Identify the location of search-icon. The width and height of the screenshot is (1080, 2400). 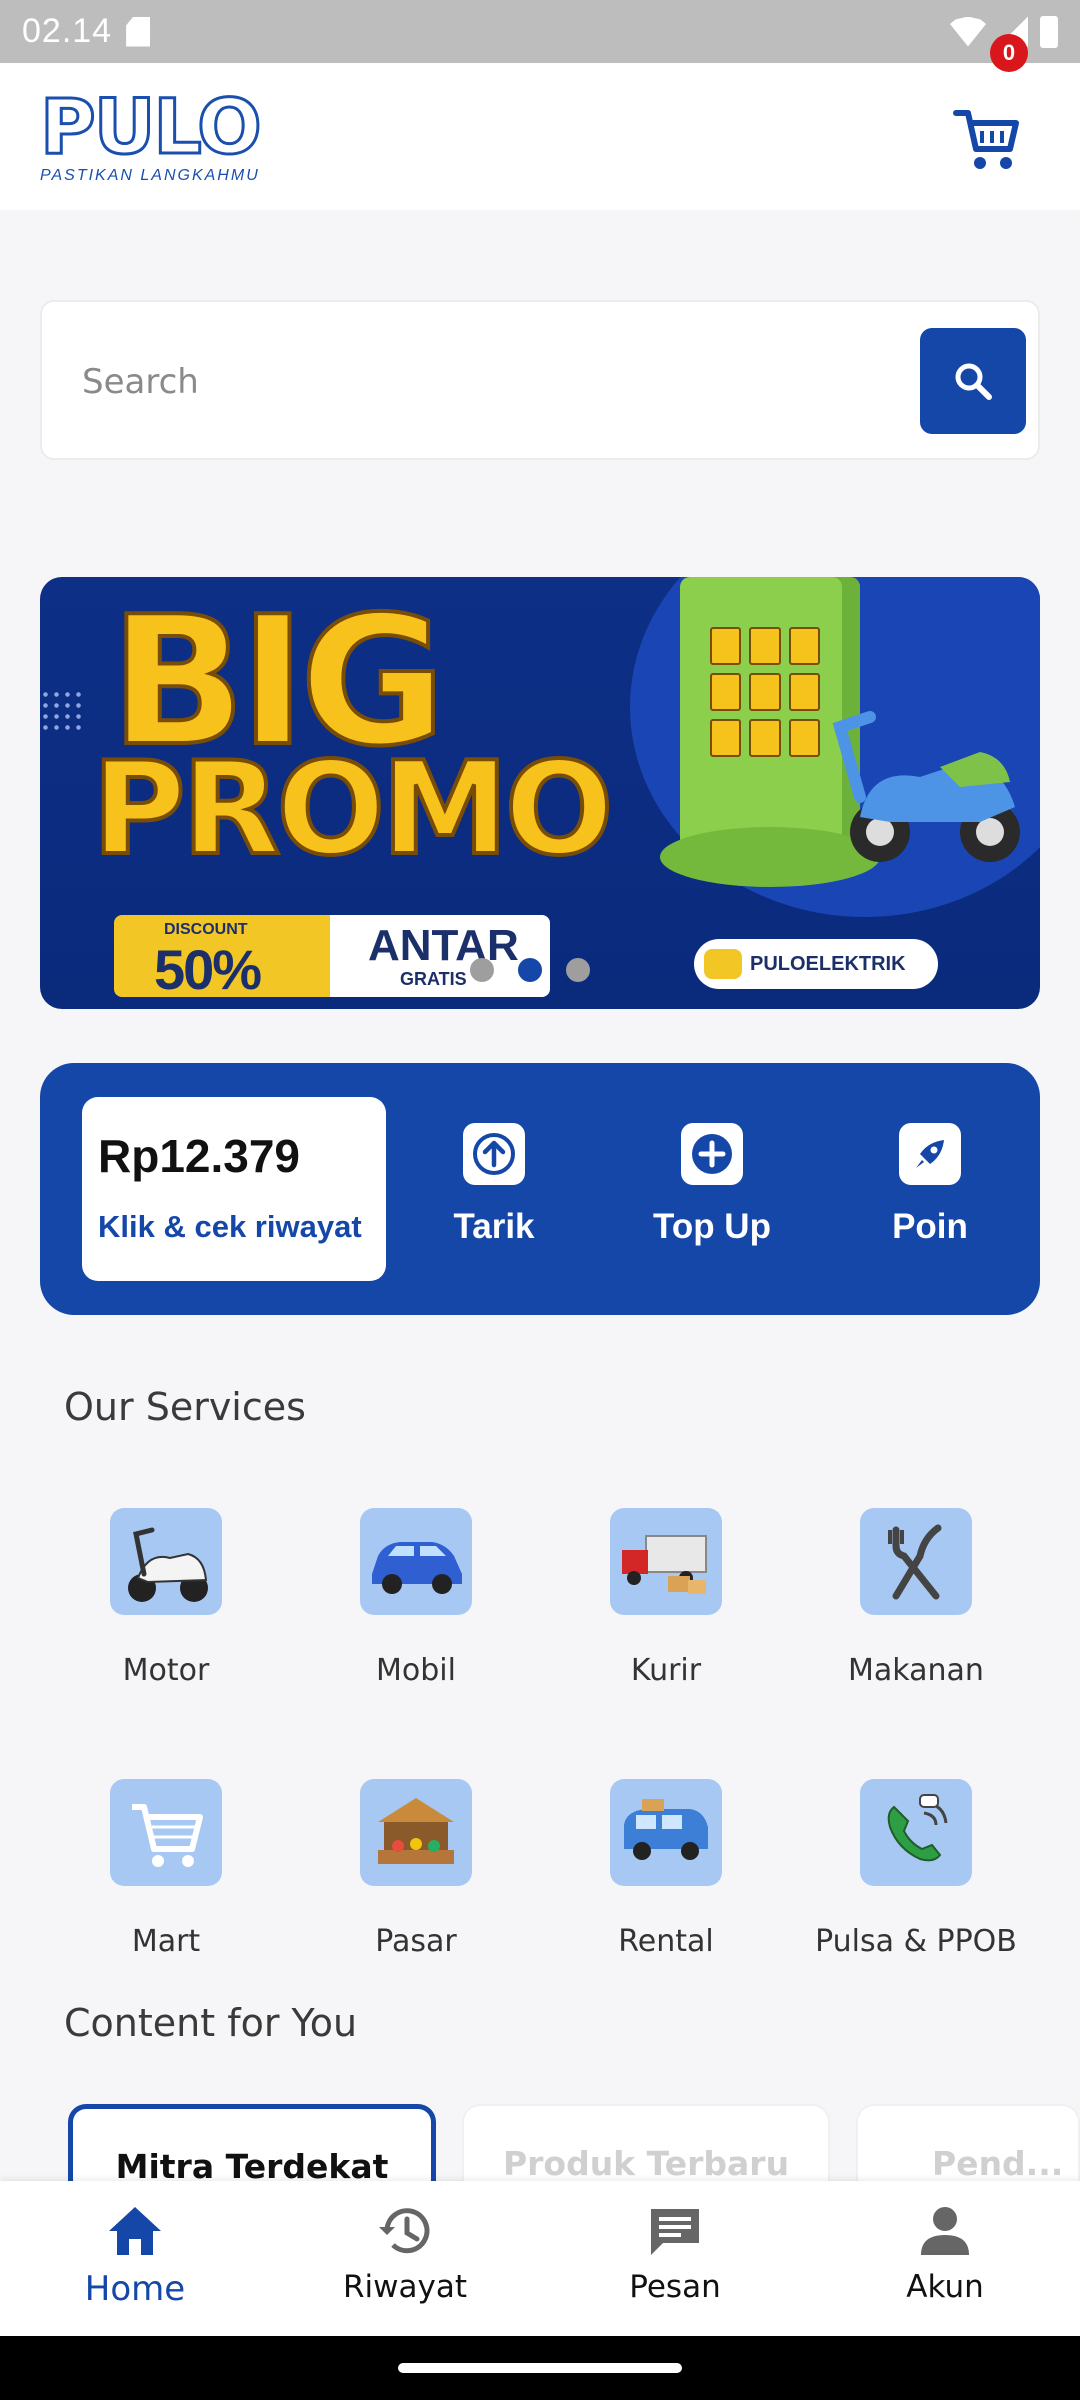
(973, 381).